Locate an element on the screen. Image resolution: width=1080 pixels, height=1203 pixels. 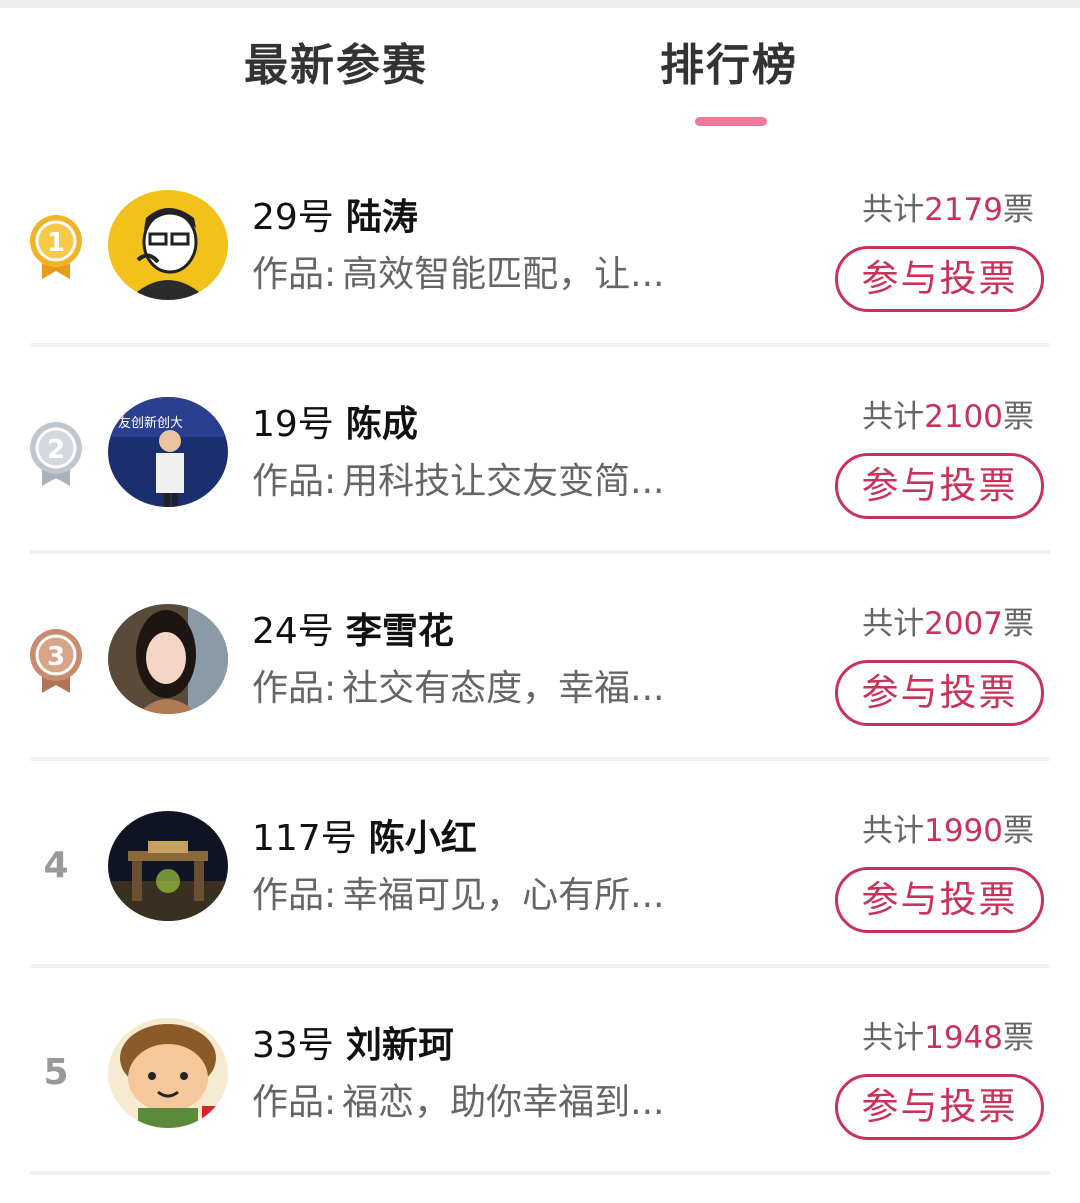
top-divider is located at coordinates (540, 4).